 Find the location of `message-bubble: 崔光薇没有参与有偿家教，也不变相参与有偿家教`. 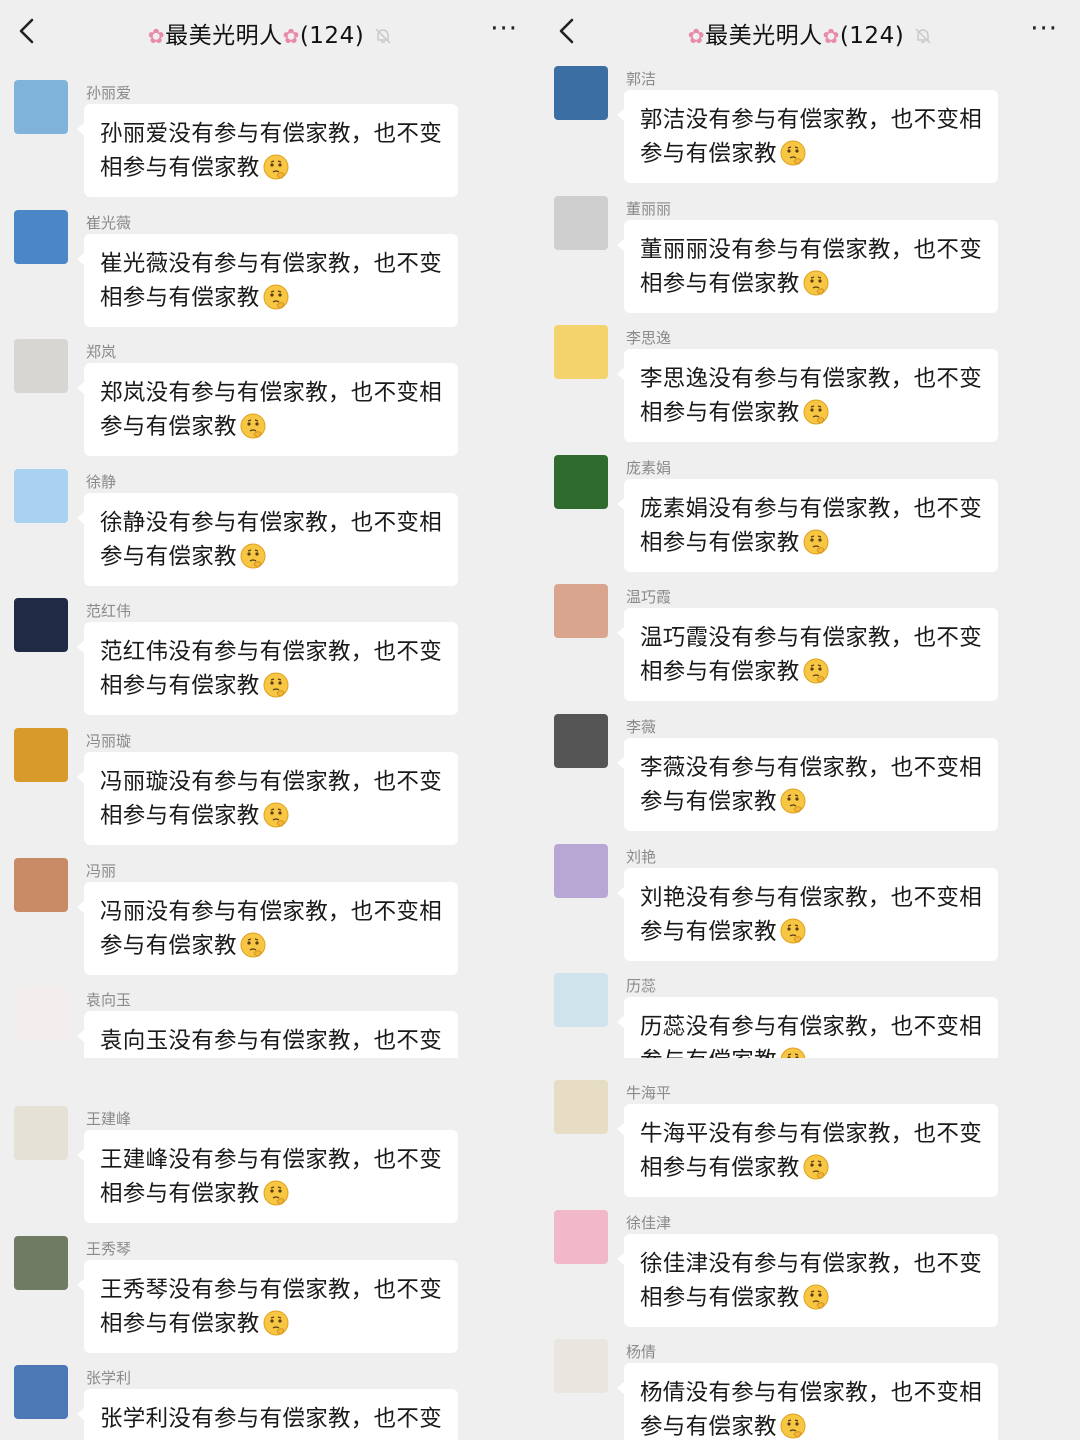

message-bubble: 崔光薇没有参与有偿家教，也不变相参与有偿家教 is located at coordinates (267, 280).